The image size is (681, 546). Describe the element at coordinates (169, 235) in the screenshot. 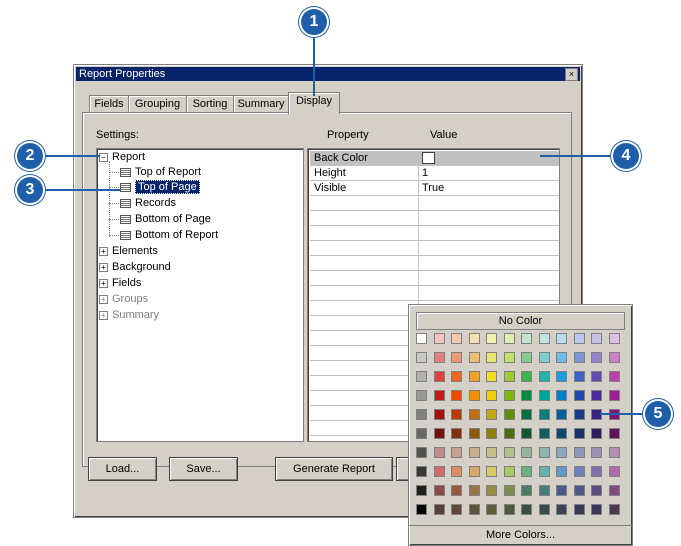

I see `tree-node-bottom-of-report: Bottom of Report` at that location.